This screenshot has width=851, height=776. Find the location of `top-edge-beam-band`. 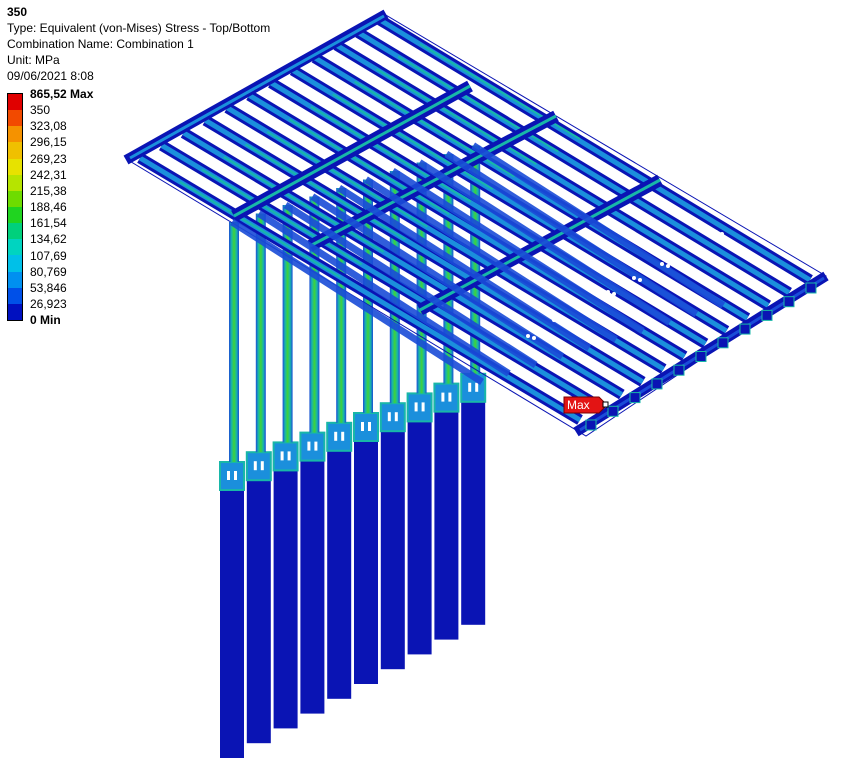

top-edge-beam-band is located at coordinates (257, 87).